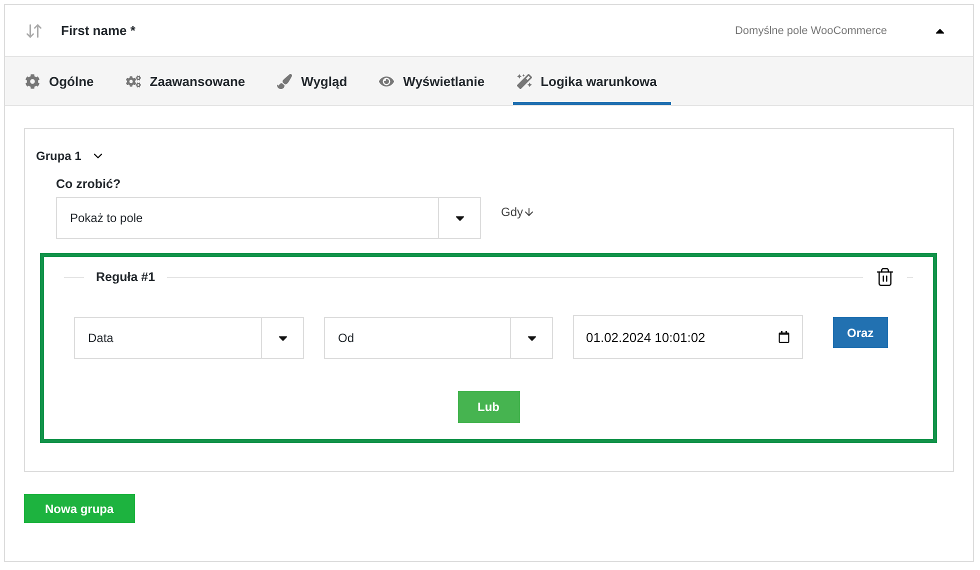 This screenshot has width=980, height=570. Describe the element at coordinates (32, 81) in the screenshot. I see `gear-icon` at that location.